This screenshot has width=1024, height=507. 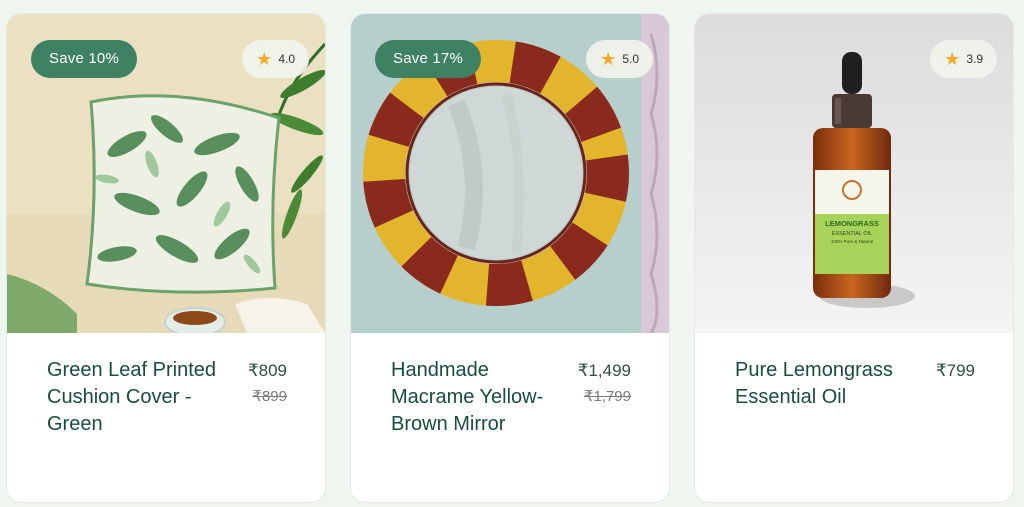 I want to click on original-price: ₹1,799, so click(x=607, y=396).